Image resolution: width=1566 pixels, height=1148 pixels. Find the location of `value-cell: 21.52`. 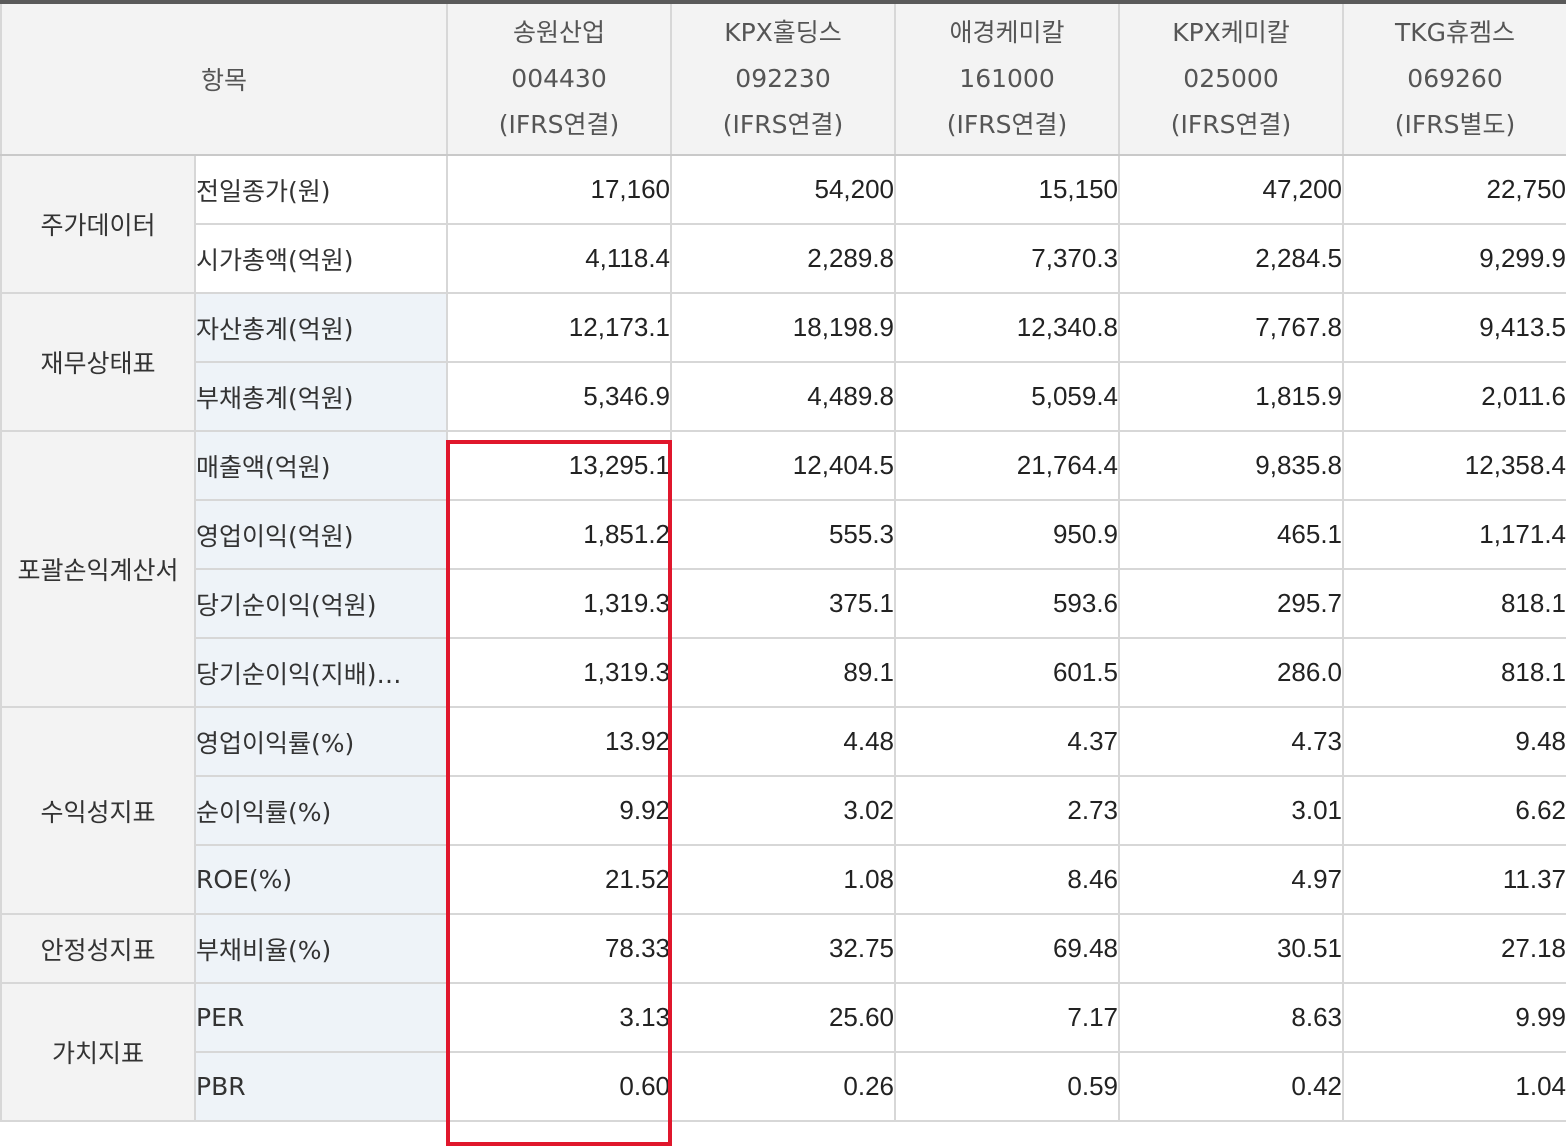

value-cell: 21.52 is located at coordinates (559, 879).